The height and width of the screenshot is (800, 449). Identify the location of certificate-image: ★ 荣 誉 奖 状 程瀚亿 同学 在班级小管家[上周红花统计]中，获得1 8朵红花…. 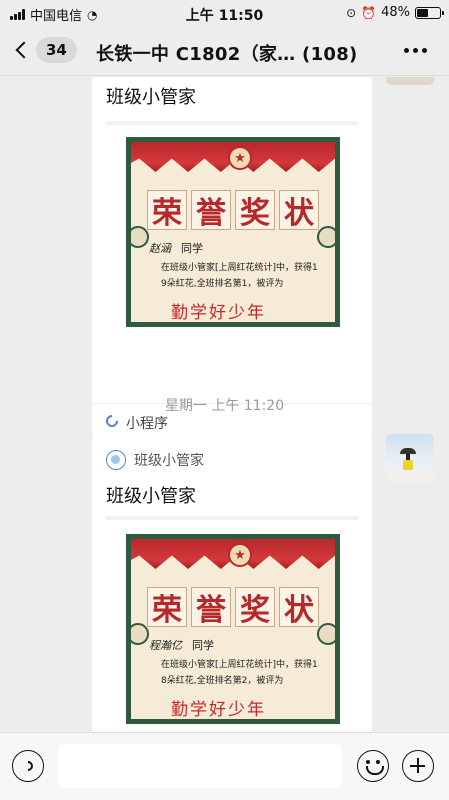
(233, 629).